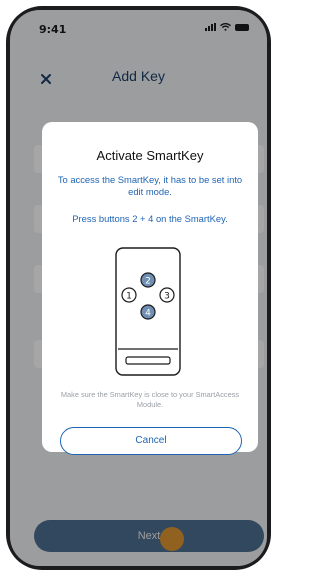 This screenshot has width=320, height=576. What do you see at coordinates (167, 297) in the screenshot?
I see `key-button-label-3: 3` at bounding box center [167, 297].